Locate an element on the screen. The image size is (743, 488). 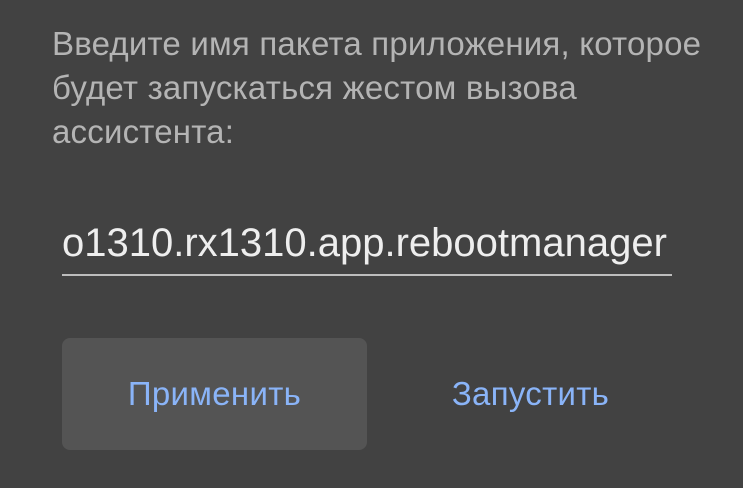
apply-button: Применить is located at coordinates (214, 394).